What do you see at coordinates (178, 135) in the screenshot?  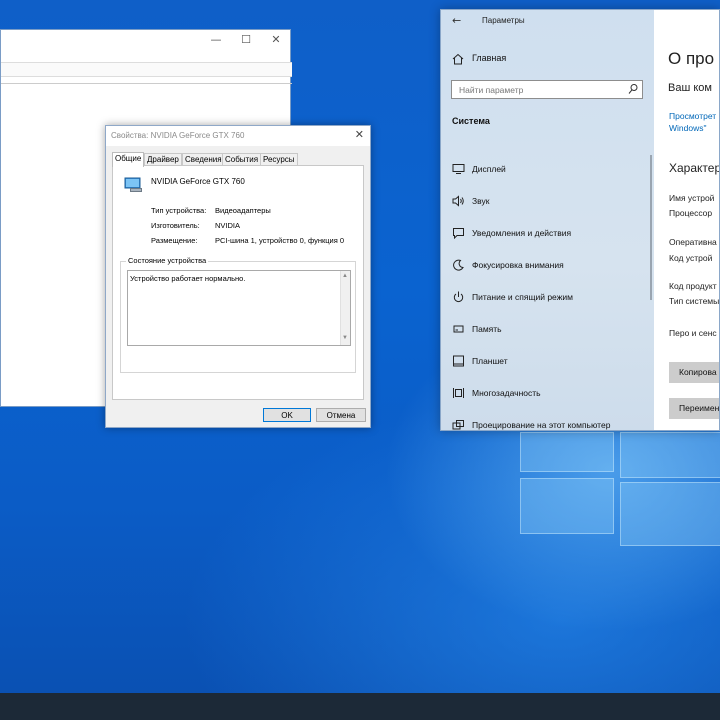 I see `dialog-title: Свойства: NVIDIA GeForce GTX 760` at bounding box center [178, 135].